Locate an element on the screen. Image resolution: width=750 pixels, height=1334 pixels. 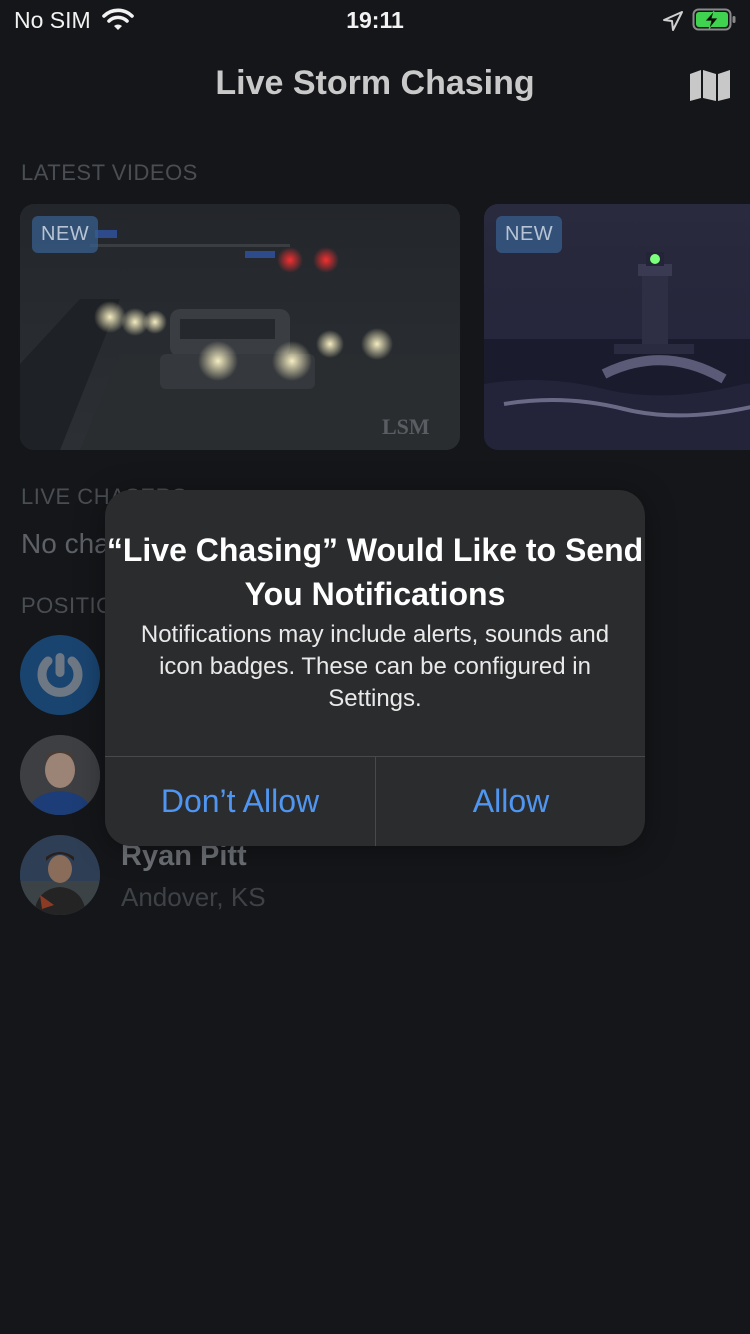
status-bar: No SIM 19:11 is located at coordinates (375, 20).